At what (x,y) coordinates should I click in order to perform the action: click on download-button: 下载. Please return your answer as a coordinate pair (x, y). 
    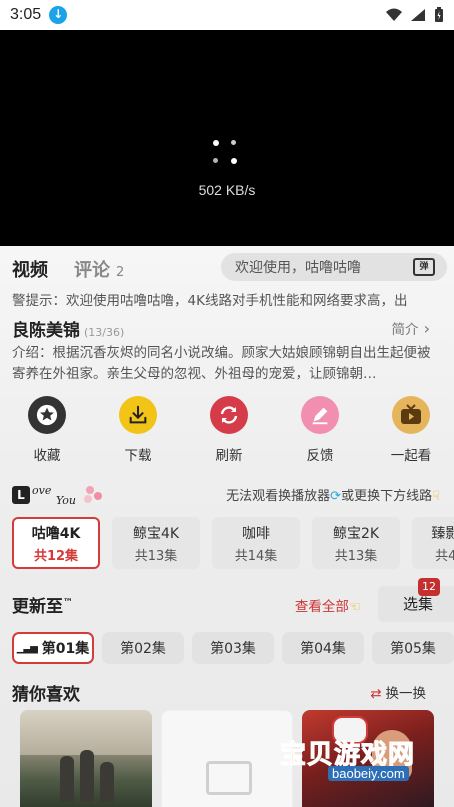
    Looking at the image, I should click on (138, 430).